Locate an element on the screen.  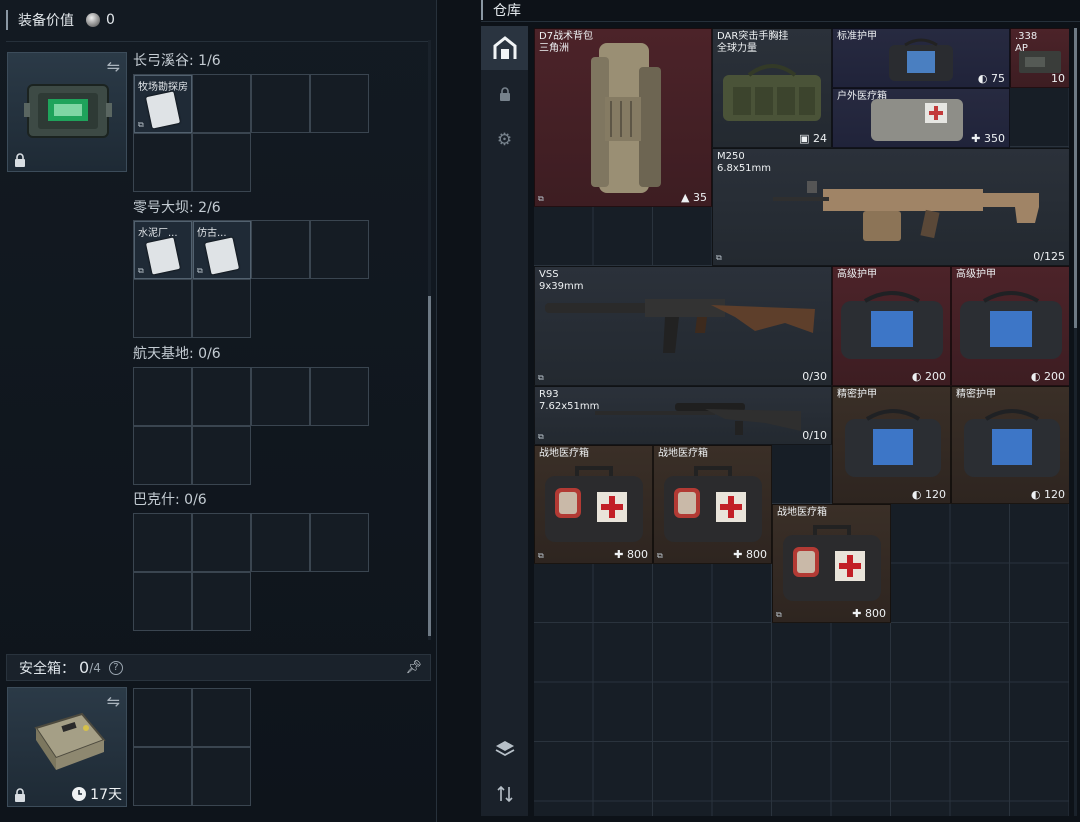
warehouse-sidebar: ⚙ is located at coordinates (504, 421).